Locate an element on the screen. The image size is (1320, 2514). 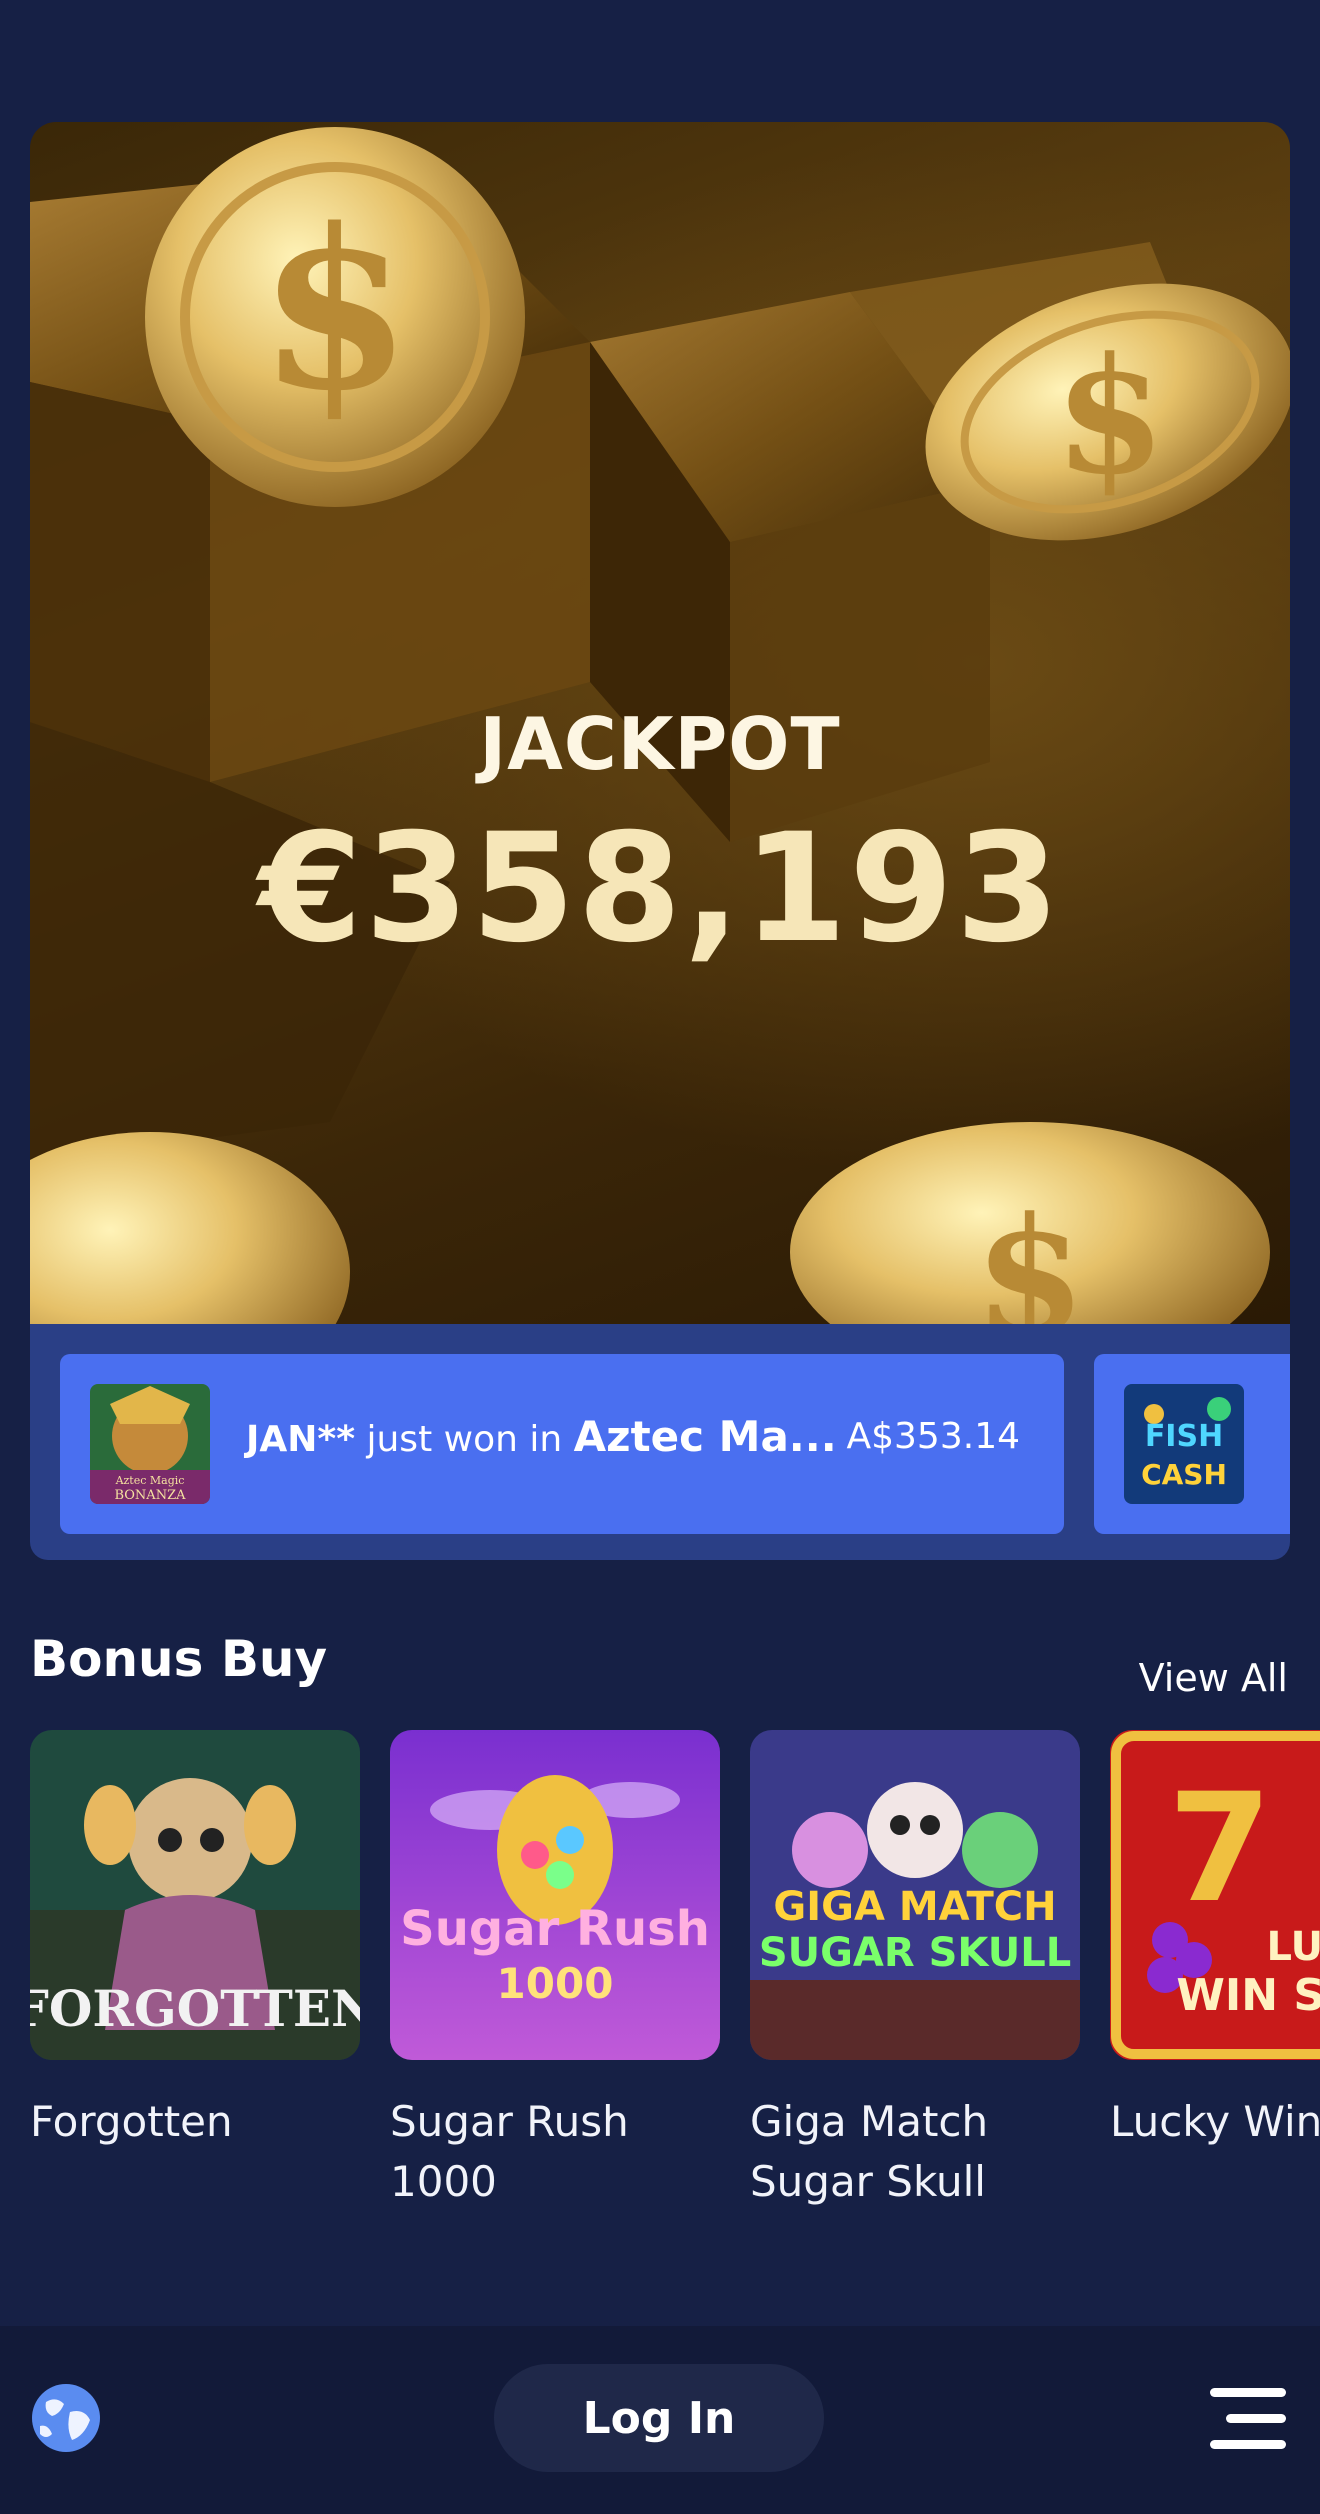
game-tile: FORGOTTEN is located at coordinates (195, 1895).